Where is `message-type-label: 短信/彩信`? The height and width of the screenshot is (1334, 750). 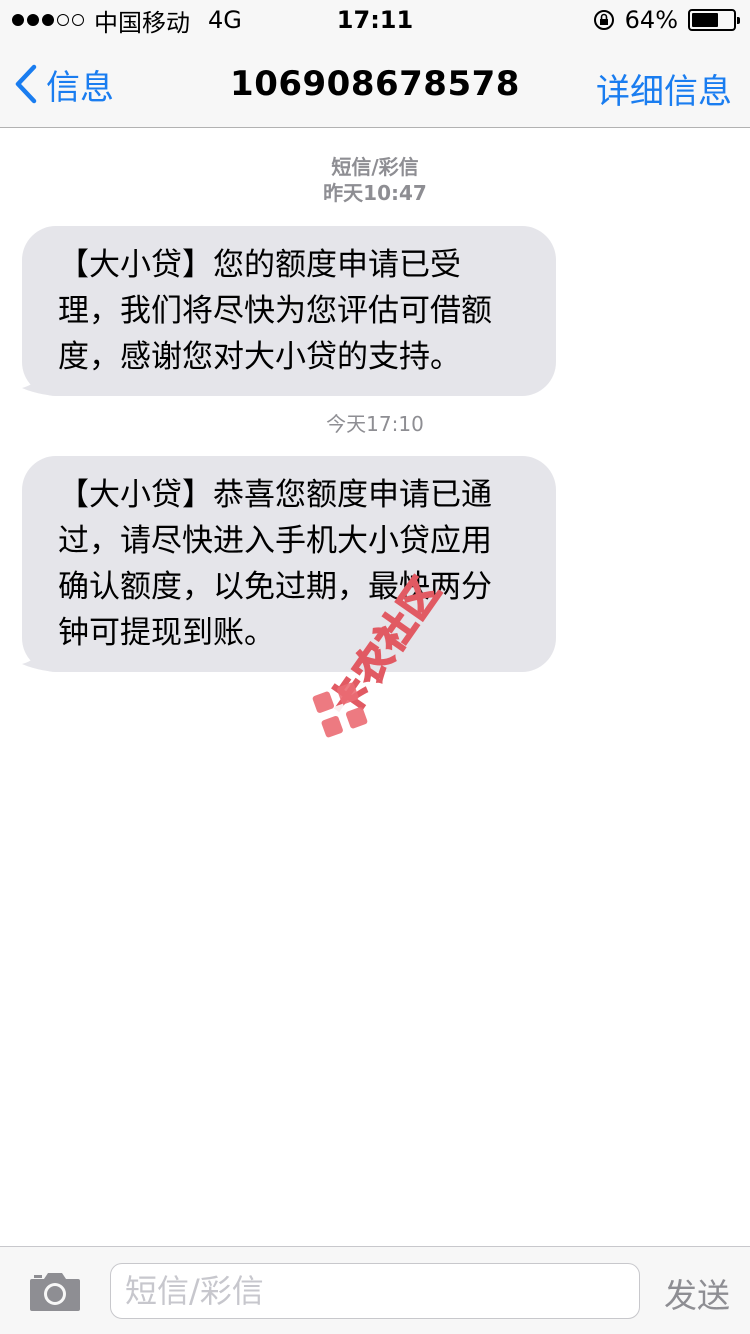 message-type-label: 短信/彩信 is located at coordinates (375, 167).